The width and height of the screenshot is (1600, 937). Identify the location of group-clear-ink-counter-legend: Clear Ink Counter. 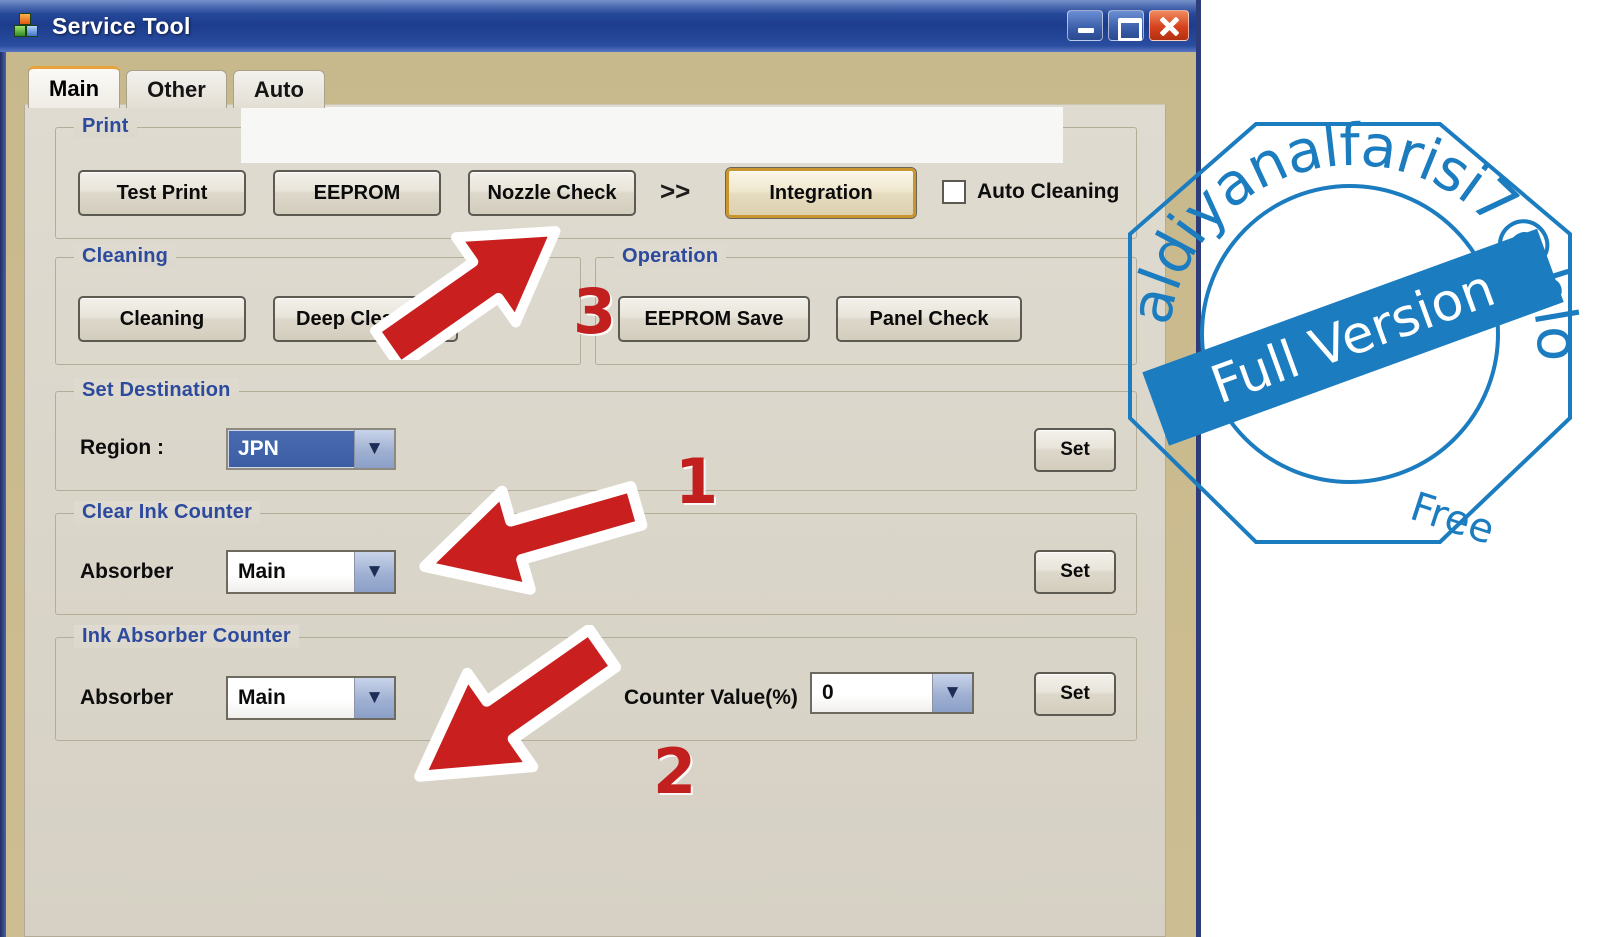
(167, 512).